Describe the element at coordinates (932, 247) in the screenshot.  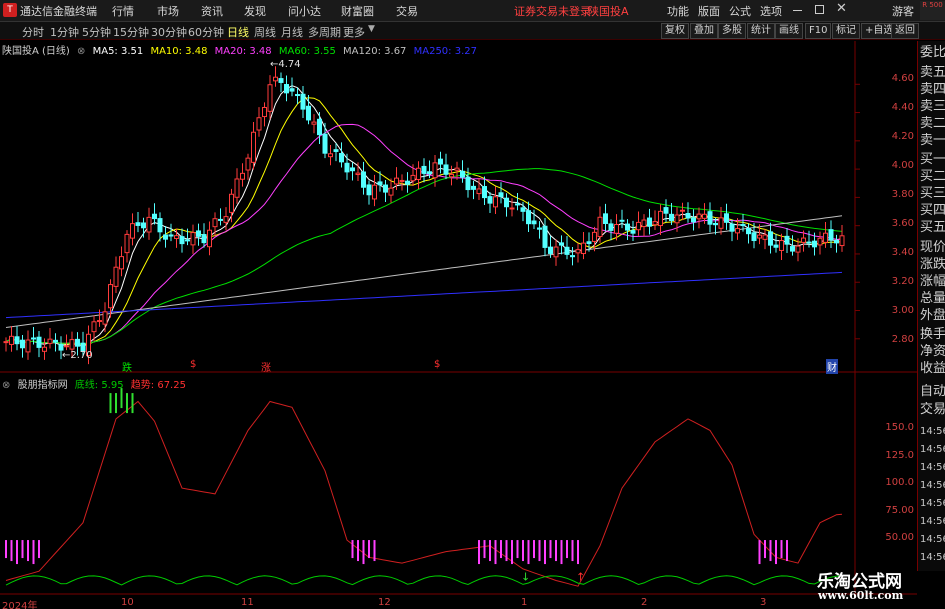
I see `rp-xianjia: 现价` at that location.